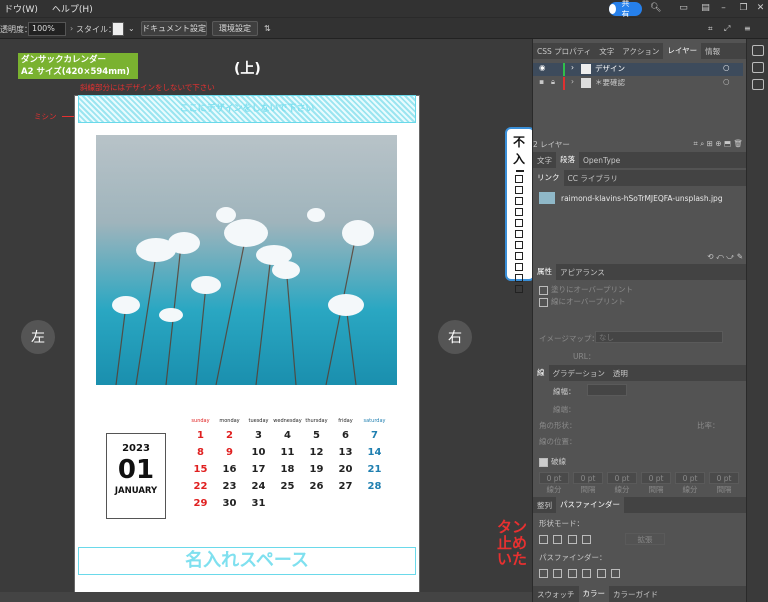 The width and height of the screenshot is (768, 602). I want to click on transform-icon: ⤢, so click(727, 29).